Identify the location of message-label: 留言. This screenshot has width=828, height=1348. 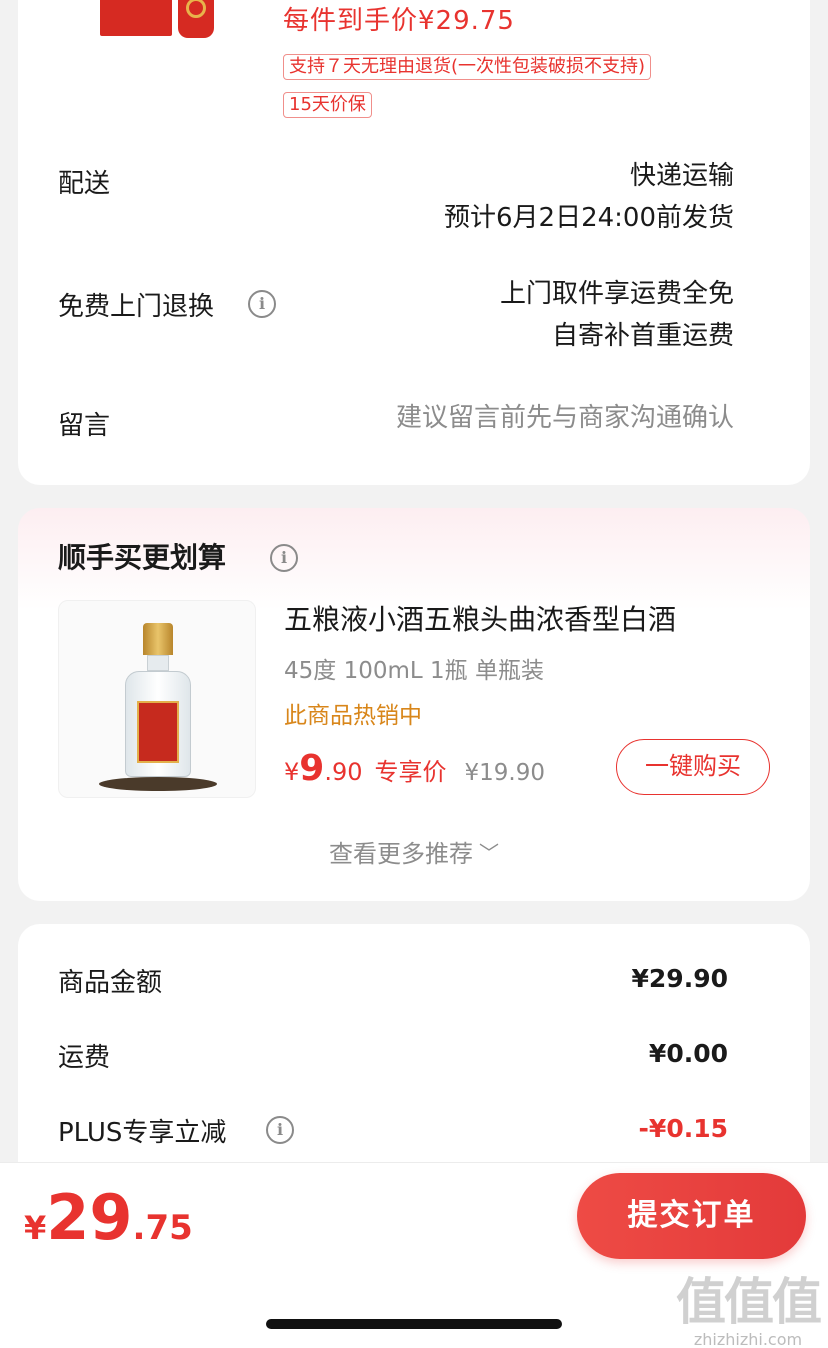
(84, 426).